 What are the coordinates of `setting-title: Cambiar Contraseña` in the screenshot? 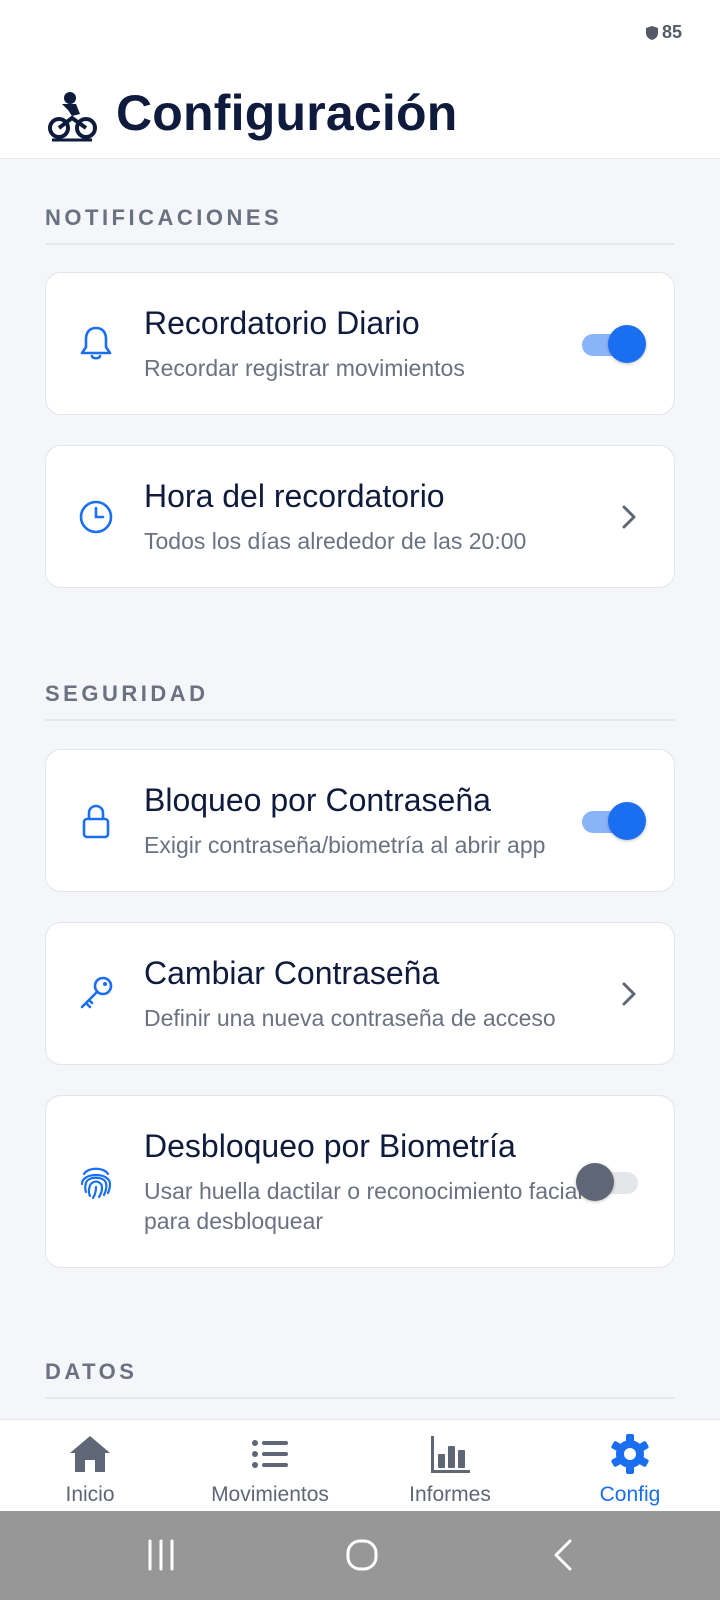 It's located at (292, 973).